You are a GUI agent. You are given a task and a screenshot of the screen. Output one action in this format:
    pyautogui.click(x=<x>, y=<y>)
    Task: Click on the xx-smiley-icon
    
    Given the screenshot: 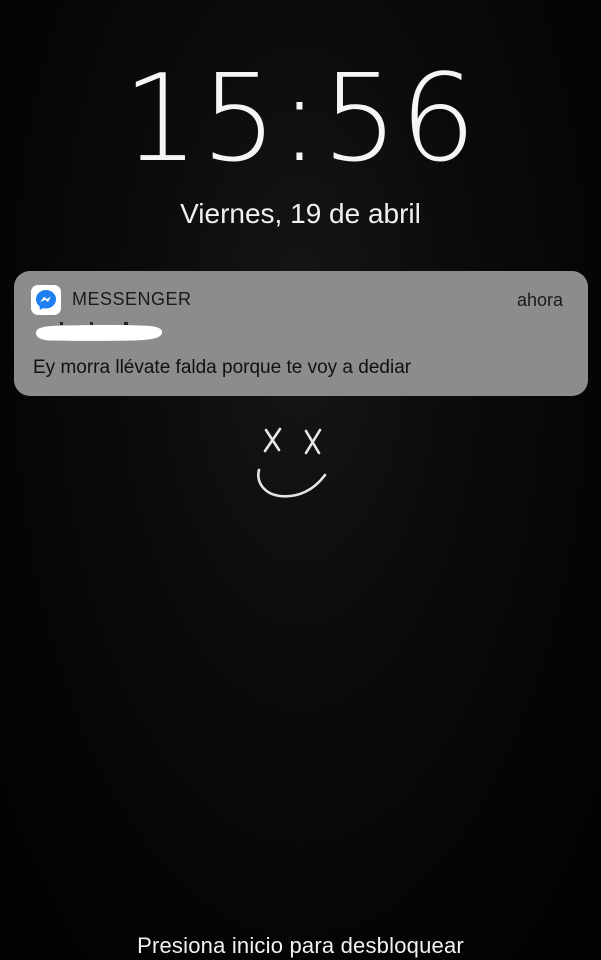 What is the action you would take?
    pyautogui.click(x=292, y=462)
    